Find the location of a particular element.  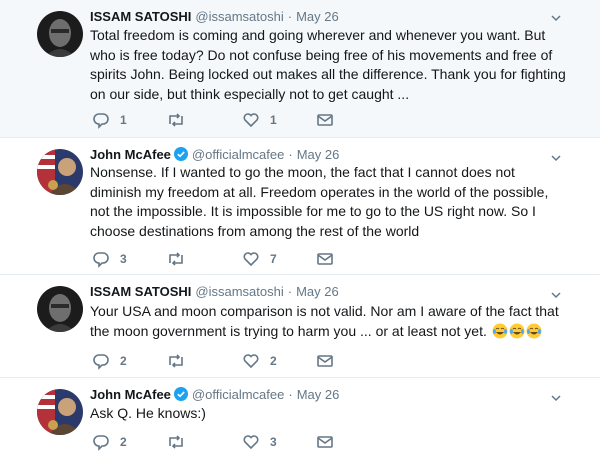

like-count: 1 is located at coordinates (273, 120).